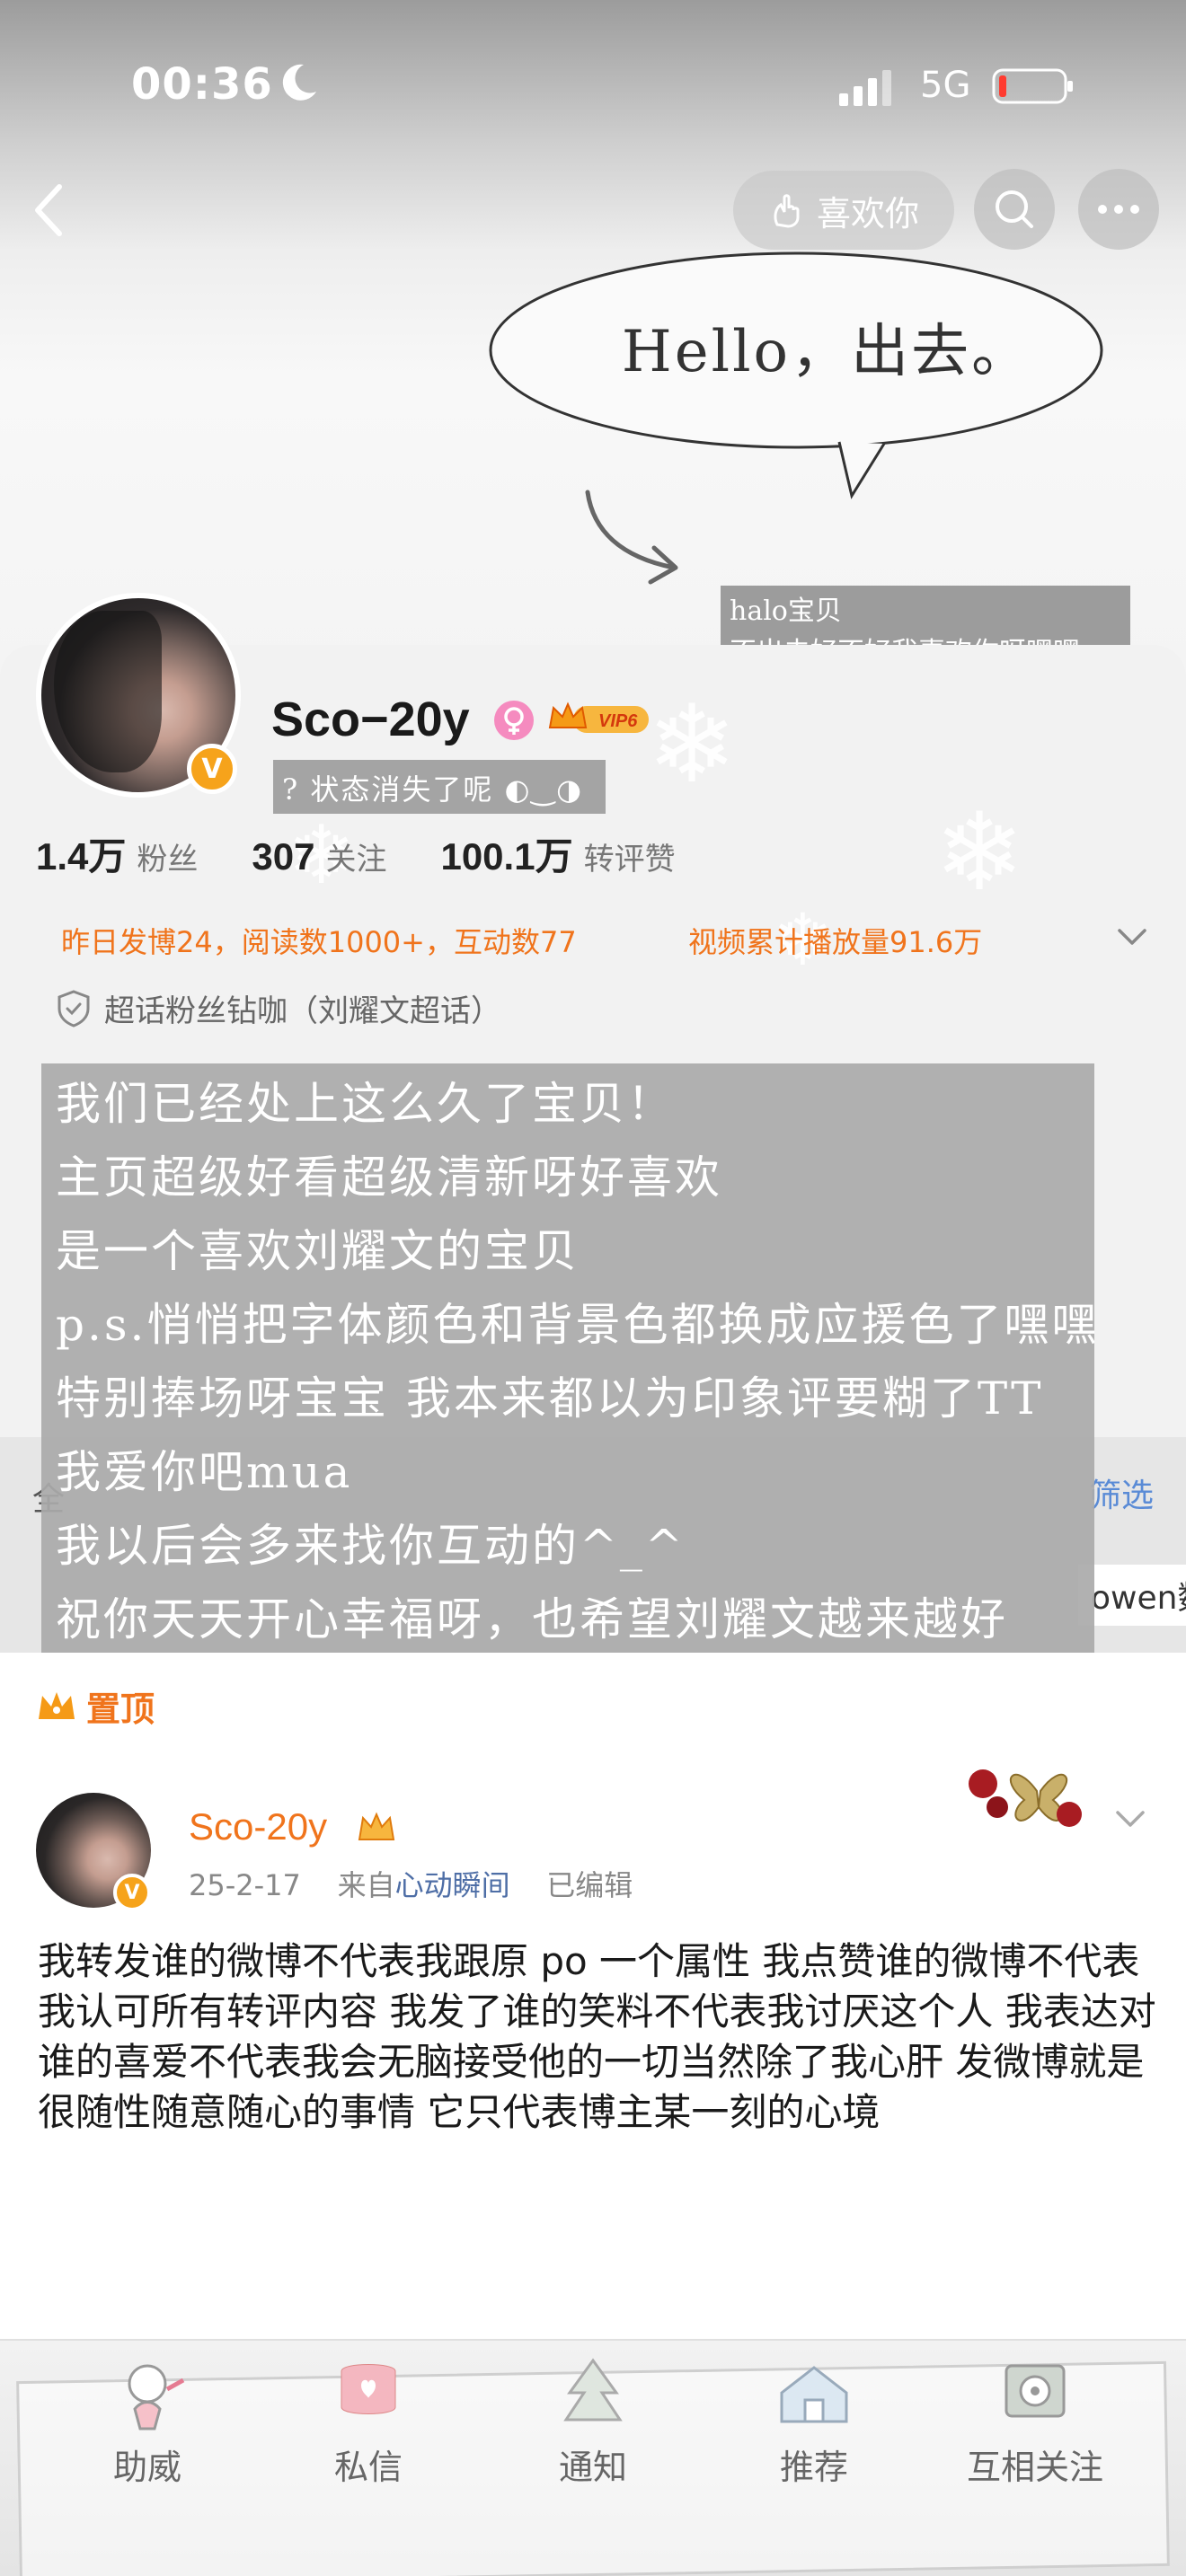 This screenshot has width=1186, height=2576. Describe the element at coordinates (1025, 1798) in the screenshot. I see `butterfly-rose-decoration-icon` at that location.